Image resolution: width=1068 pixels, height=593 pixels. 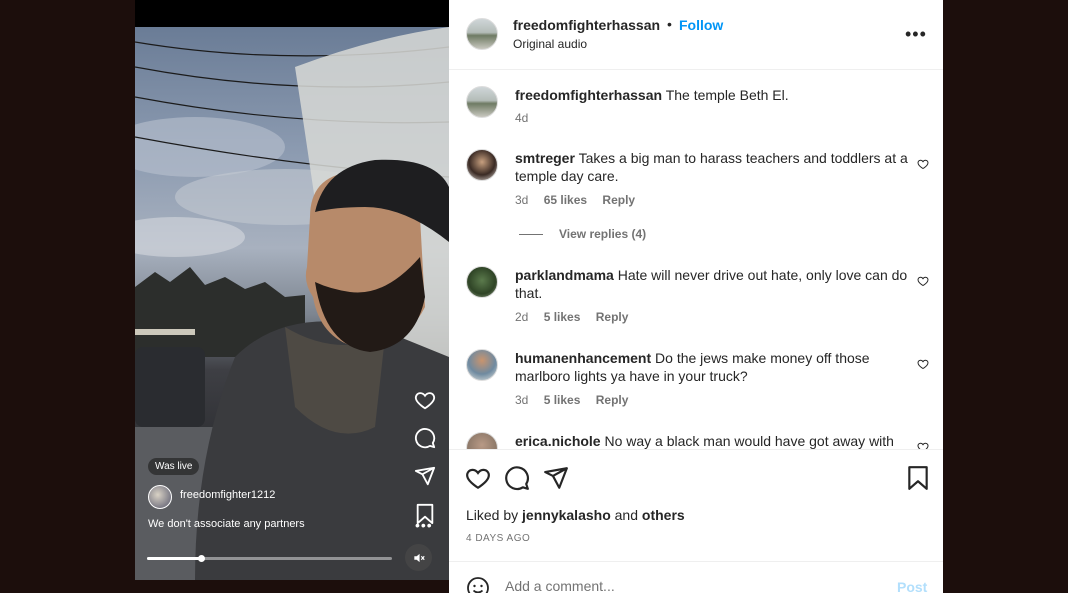 What do you see at coordinates (201, 558) in the screenshot?
I see `video-progress-knob` at bounding box center [201, 558].